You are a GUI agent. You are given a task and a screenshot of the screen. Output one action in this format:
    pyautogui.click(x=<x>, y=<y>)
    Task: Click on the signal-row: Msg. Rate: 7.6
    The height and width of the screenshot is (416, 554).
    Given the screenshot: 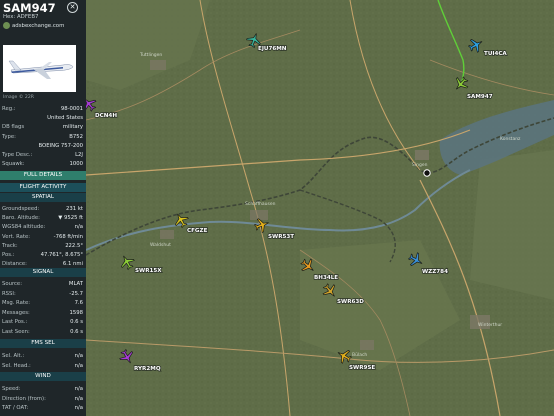 What is the action you would take?
    pyautogui.click(x=42, y=303)
    